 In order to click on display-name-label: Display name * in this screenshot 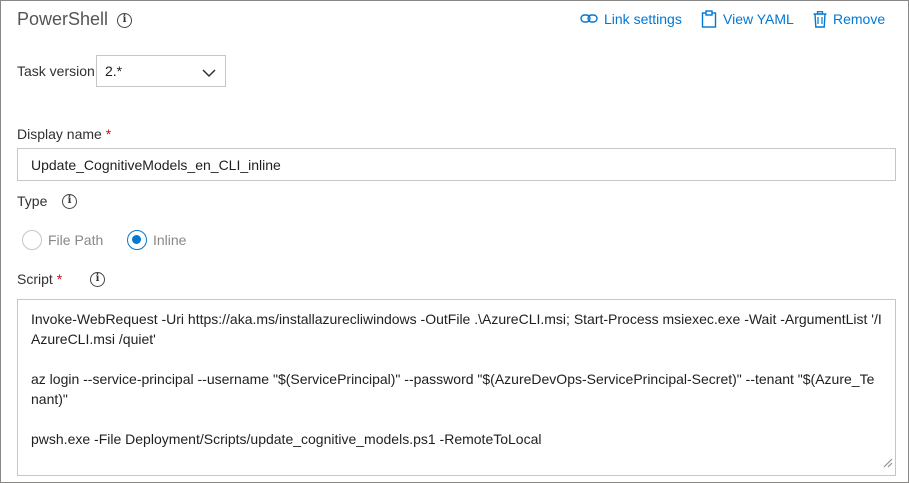, I will do `click(64, 134)`.